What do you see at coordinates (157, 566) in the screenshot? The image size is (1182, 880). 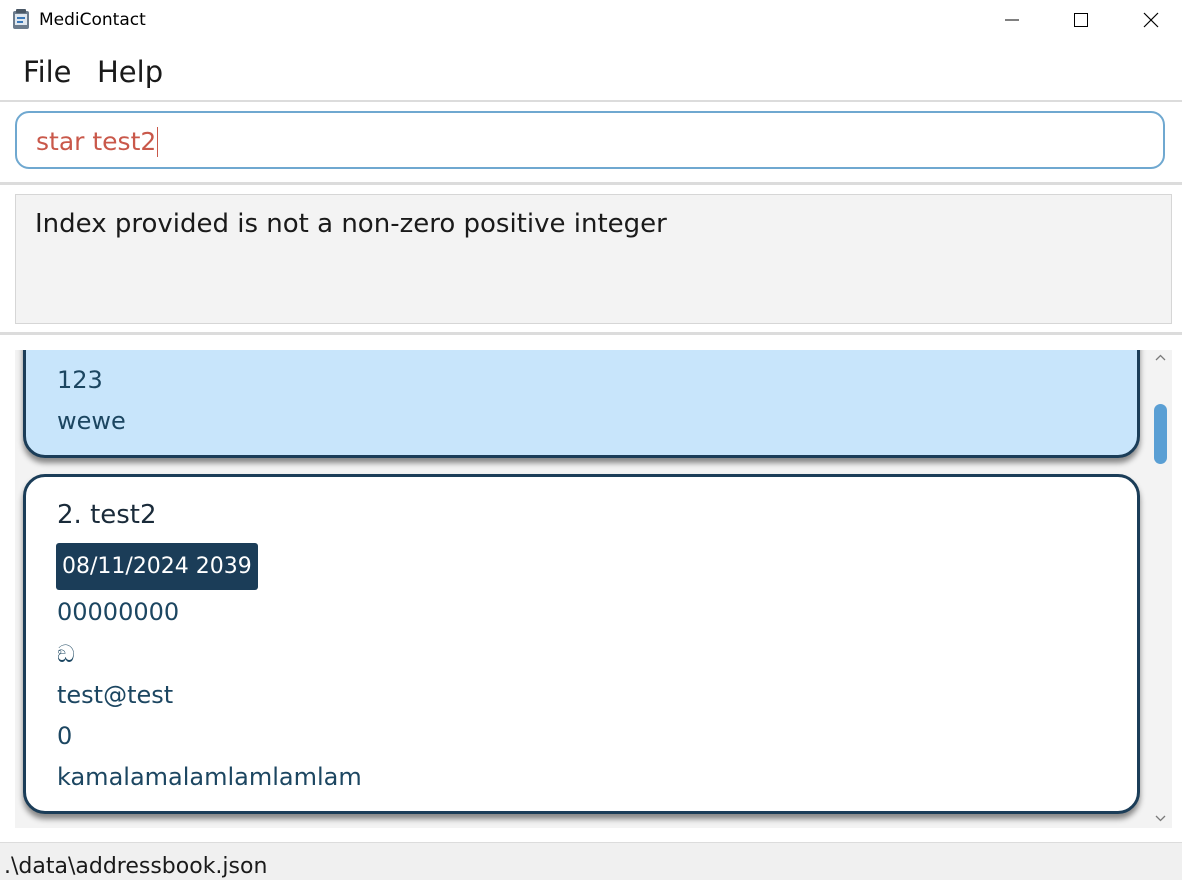 I see `appointment-tag: 08/11/2024 2039` at bounding box center [157, 566].